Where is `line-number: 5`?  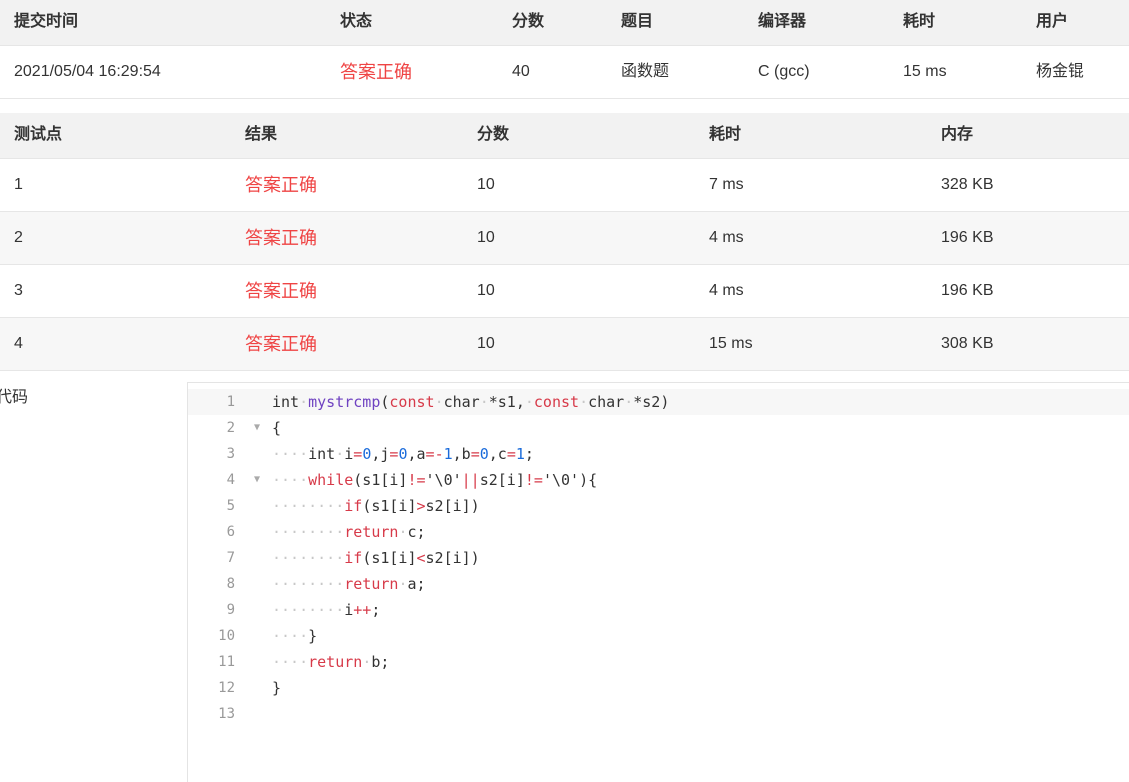
line-number: 5 is located at coordinates (230, 506).